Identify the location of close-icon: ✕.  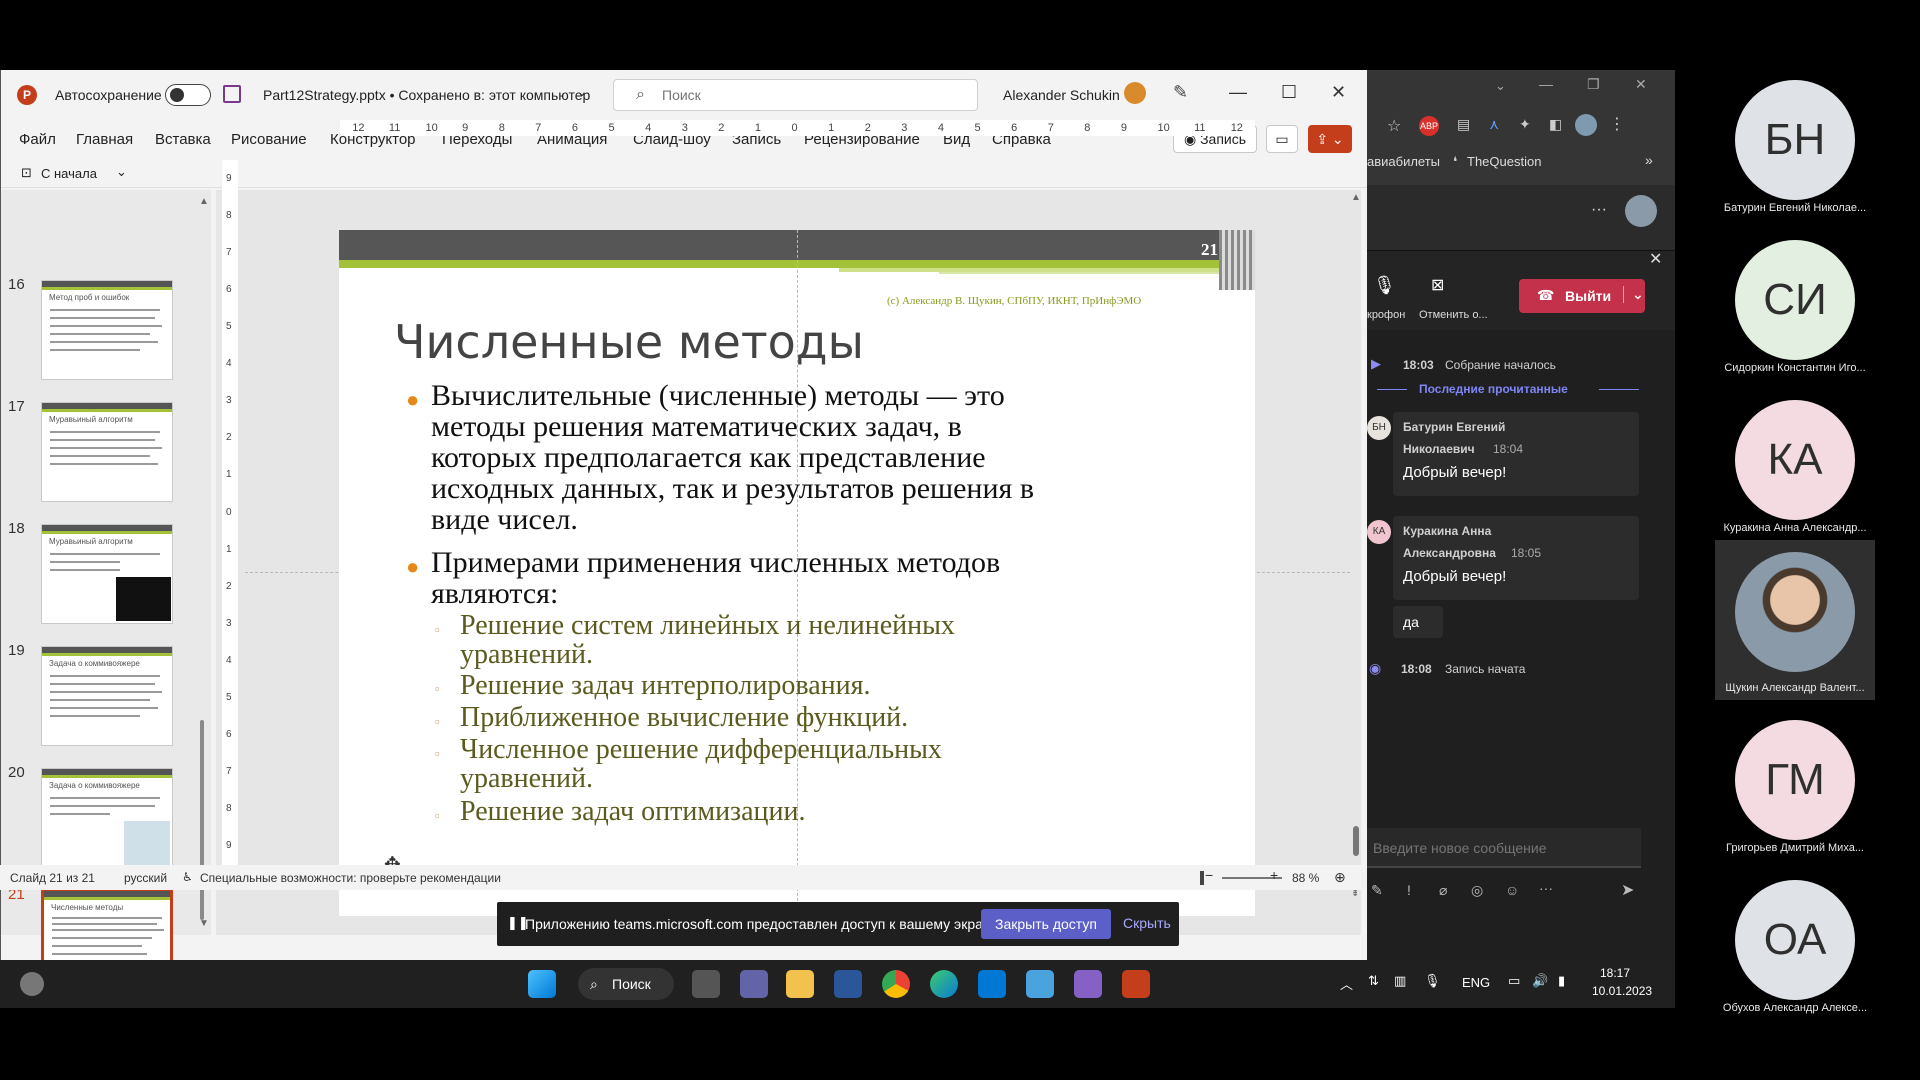
(1338, 92).